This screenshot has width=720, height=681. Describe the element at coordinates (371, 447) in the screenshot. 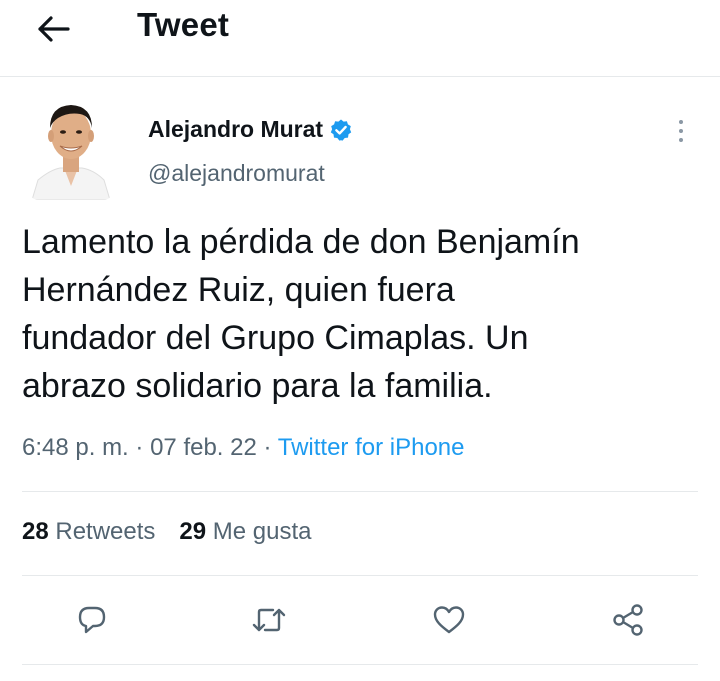

I see `tweet-source-link: Twitter for iPhone` at that location.